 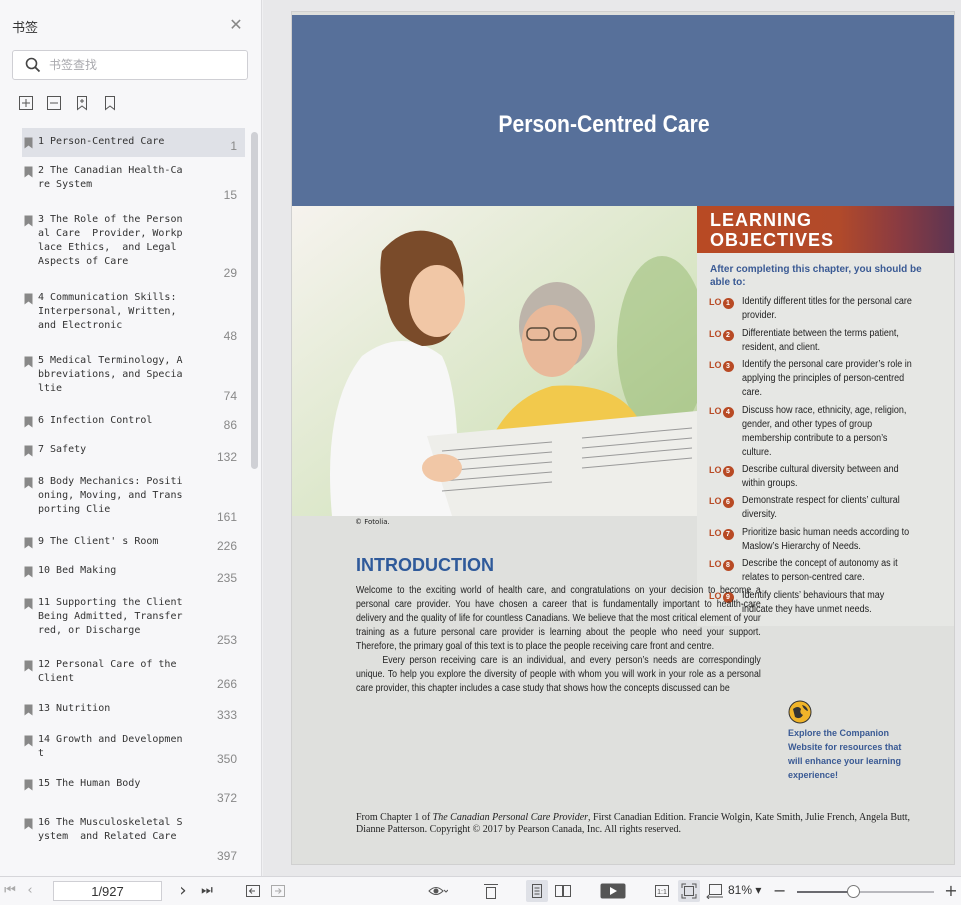 What do you see at coordinates (278, 891) in the screenshot?
I see `forward-icon` at bounding box center [278, 891].